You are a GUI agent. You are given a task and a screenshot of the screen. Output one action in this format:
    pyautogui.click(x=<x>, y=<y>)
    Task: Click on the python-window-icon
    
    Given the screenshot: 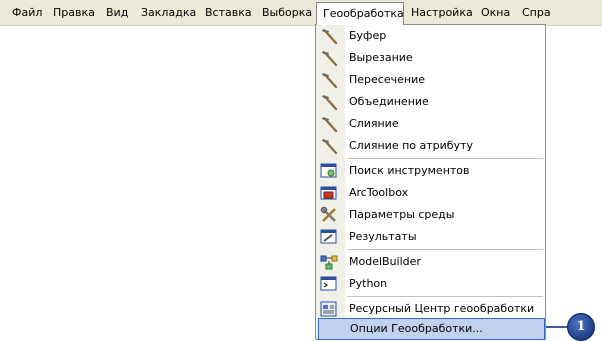 What is the action you would take?
    pyautogui.click(x=329, y=284)
    